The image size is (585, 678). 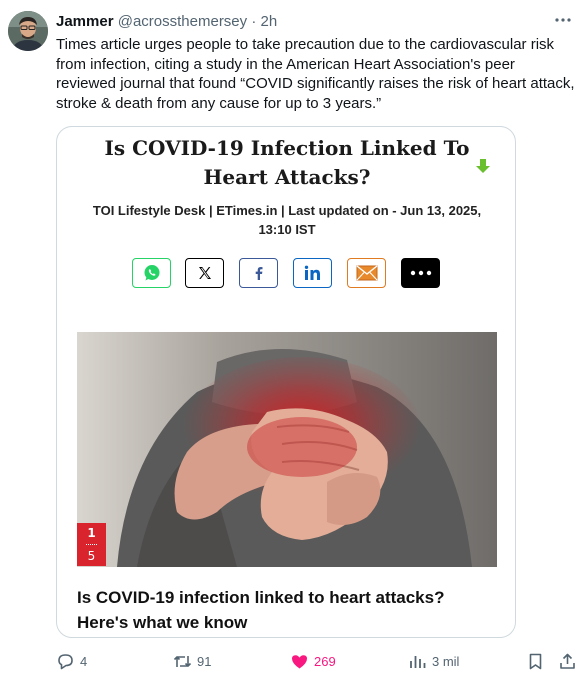 I want to click on whatsapp-share-button, so click(x=151, y=273).